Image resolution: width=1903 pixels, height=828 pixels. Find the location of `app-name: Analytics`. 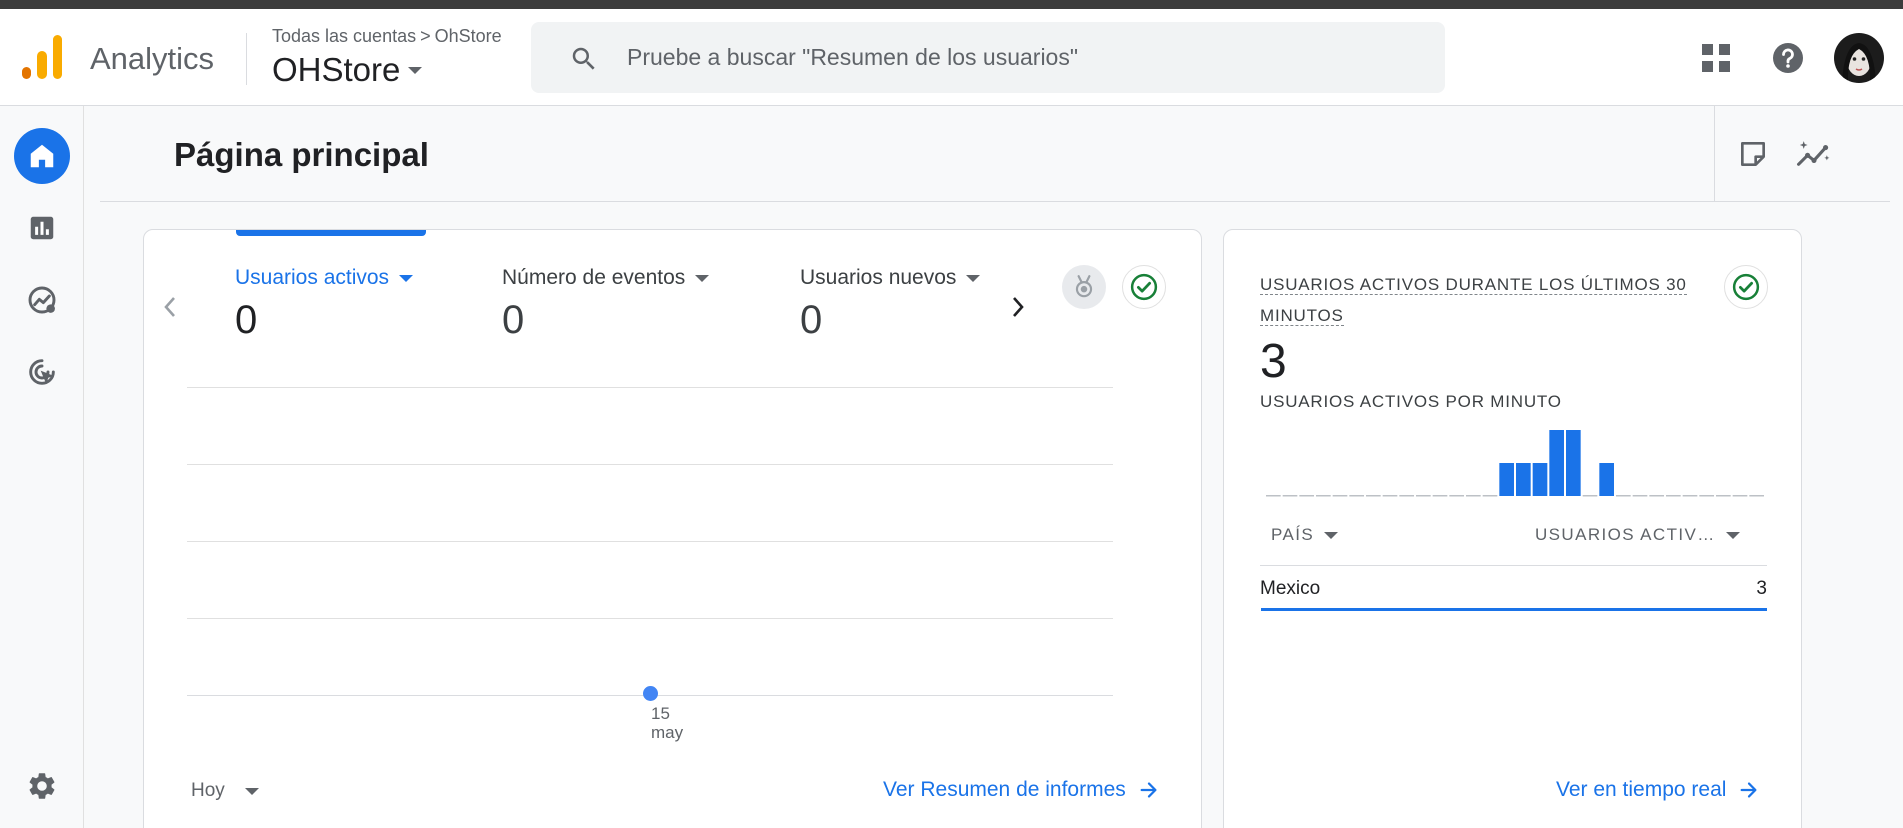

app-name: Analytics is located at coordinates (152, 58).